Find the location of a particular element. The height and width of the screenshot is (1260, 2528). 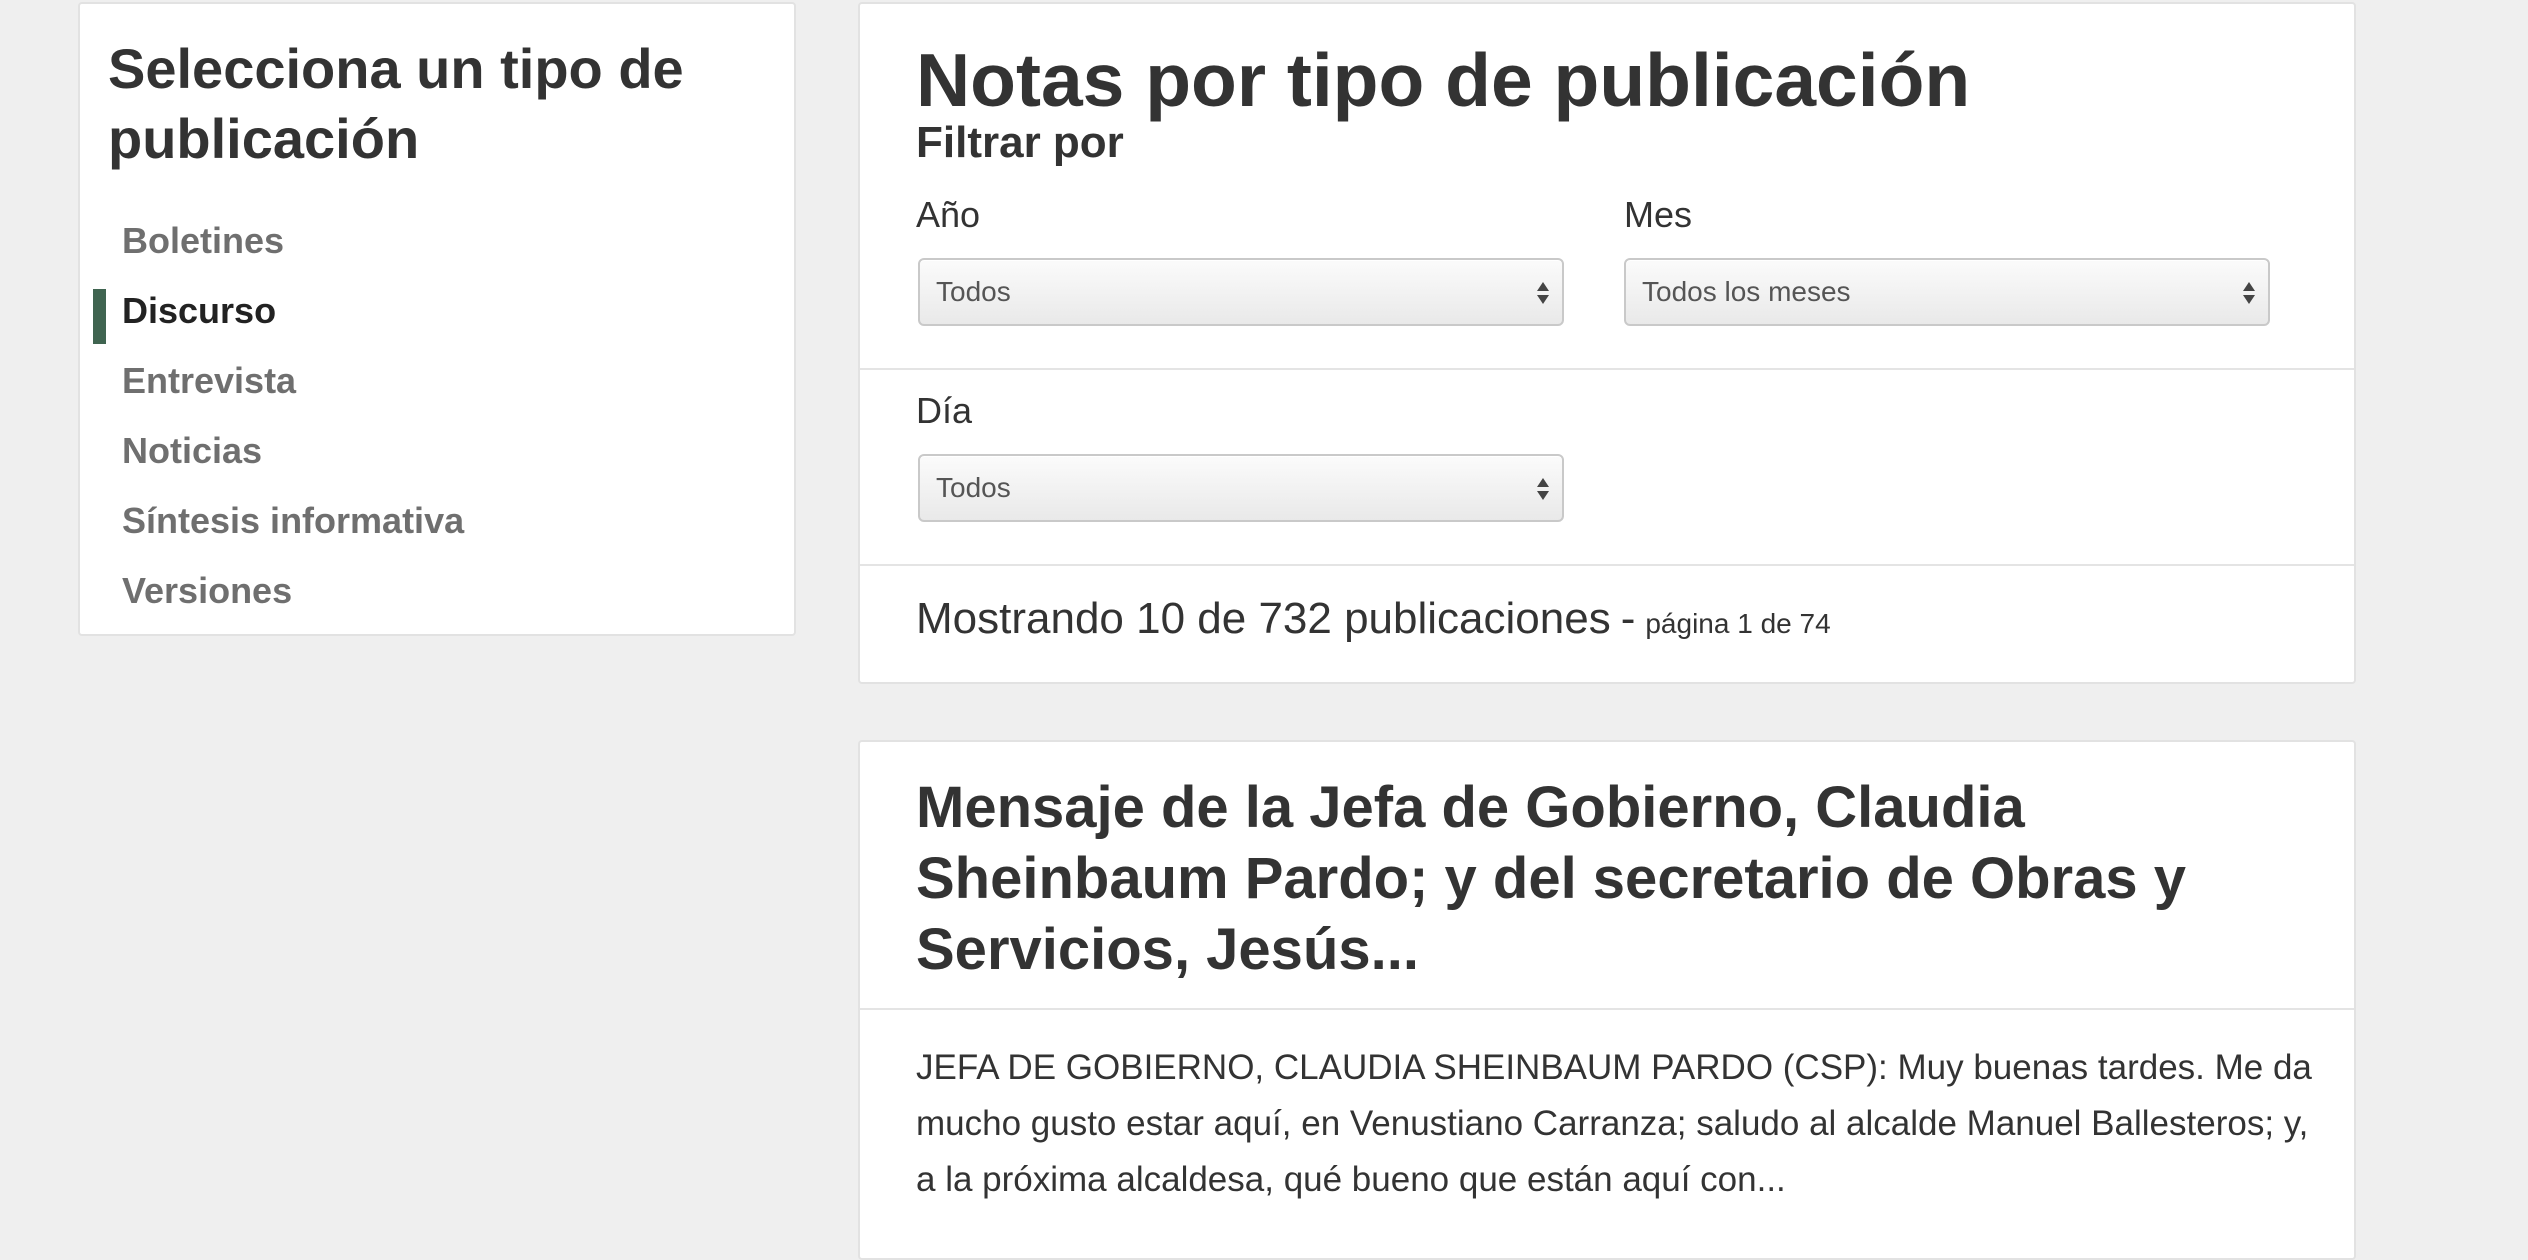

results-count: Mostrando 10 de 732 publicaciones is located at coordinates (1263, 618).